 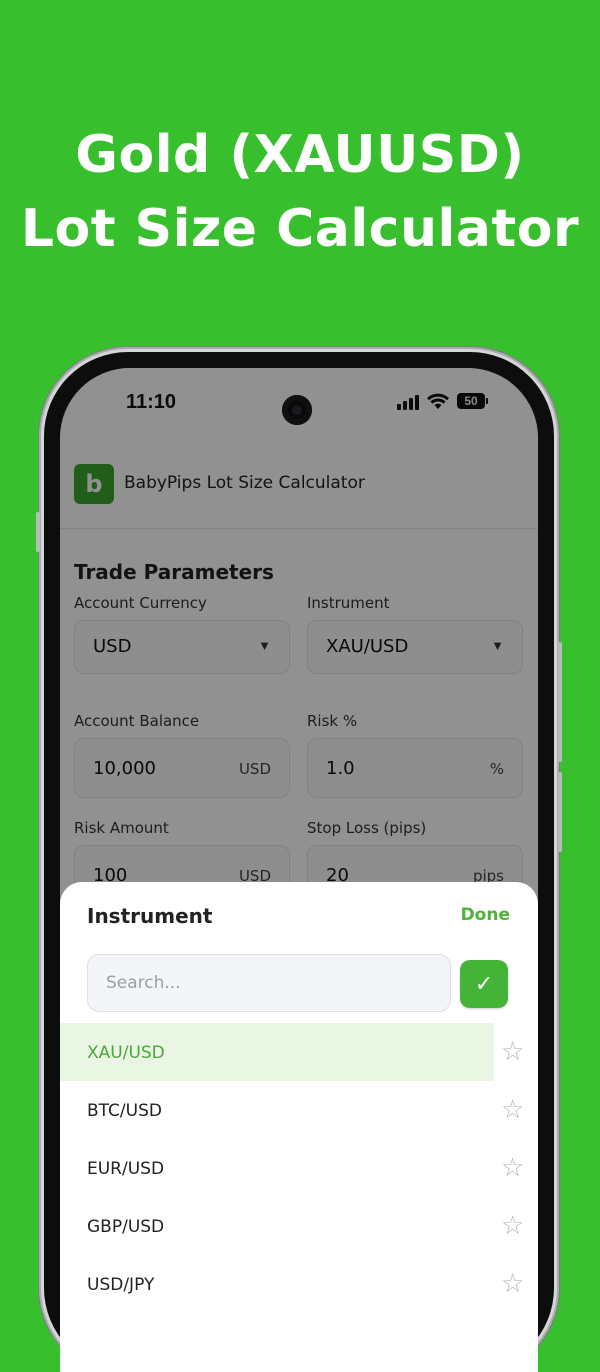 I want to click on headline-line-1: Gold (XAUUSD), so click(x=300, y=155).